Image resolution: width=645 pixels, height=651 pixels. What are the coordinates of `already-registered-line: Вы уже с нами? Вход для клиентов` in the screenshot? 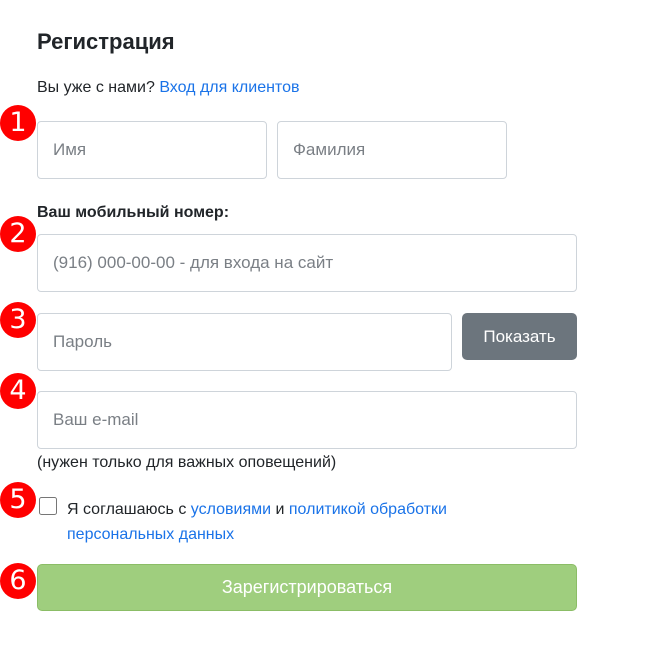 It's located at (168, 88).